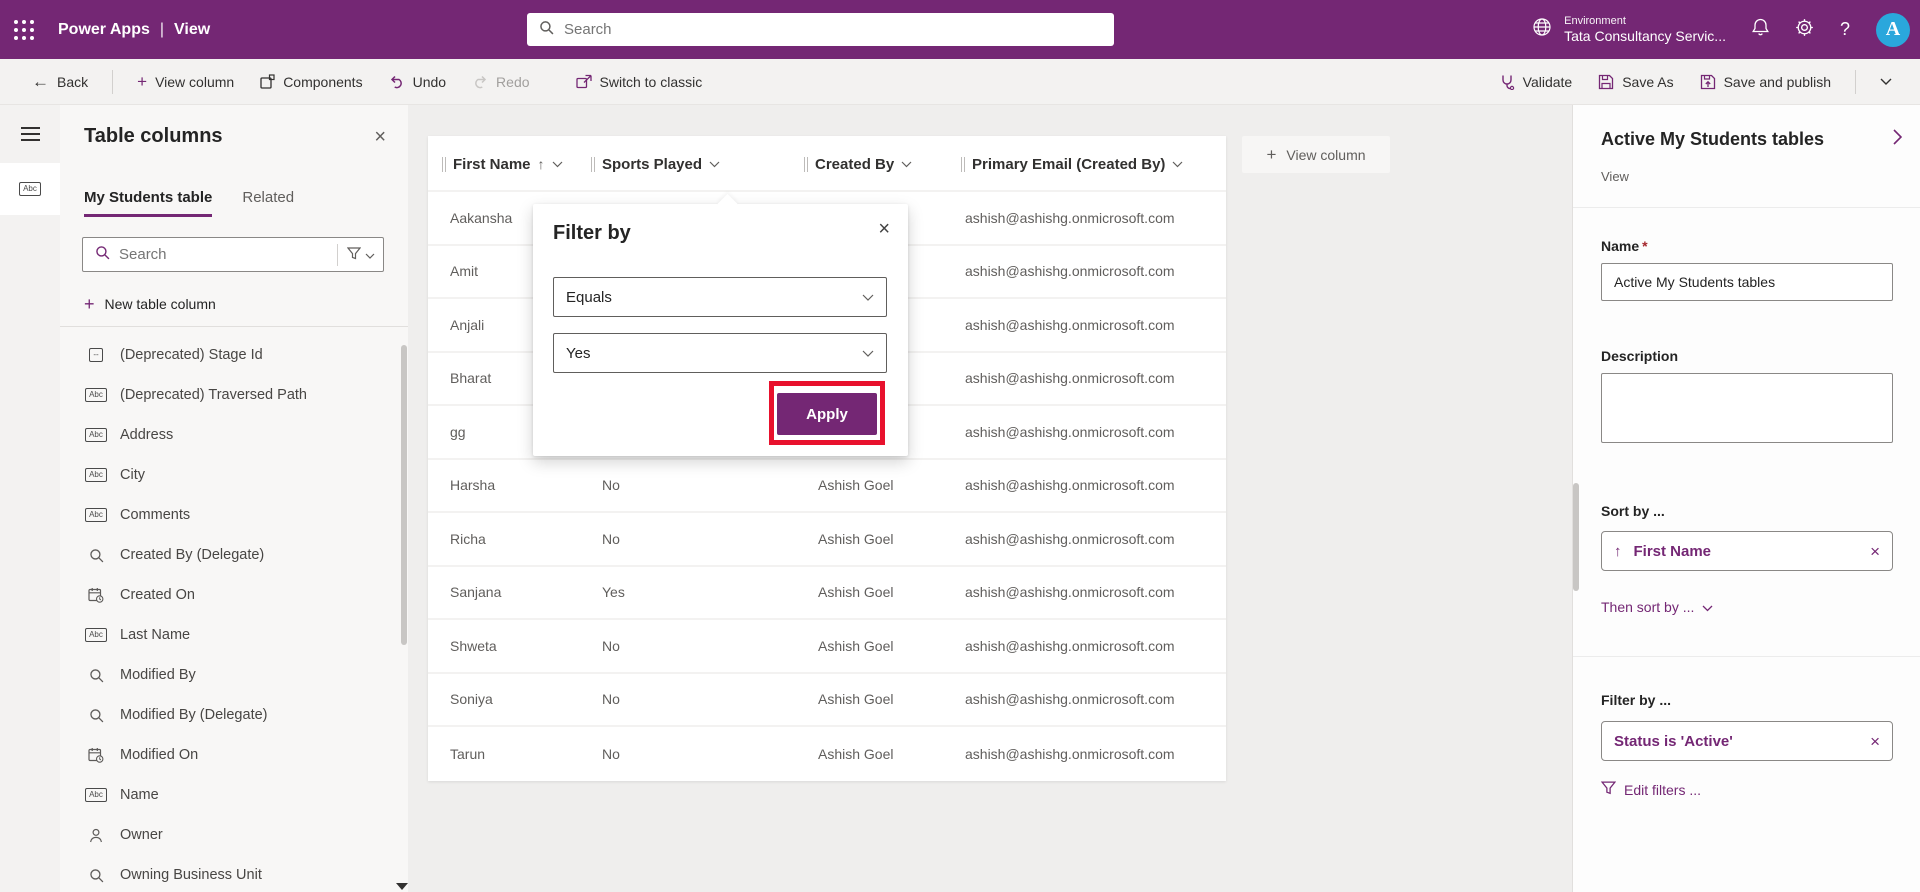  I want to click on search-divider, so click(337, 254).